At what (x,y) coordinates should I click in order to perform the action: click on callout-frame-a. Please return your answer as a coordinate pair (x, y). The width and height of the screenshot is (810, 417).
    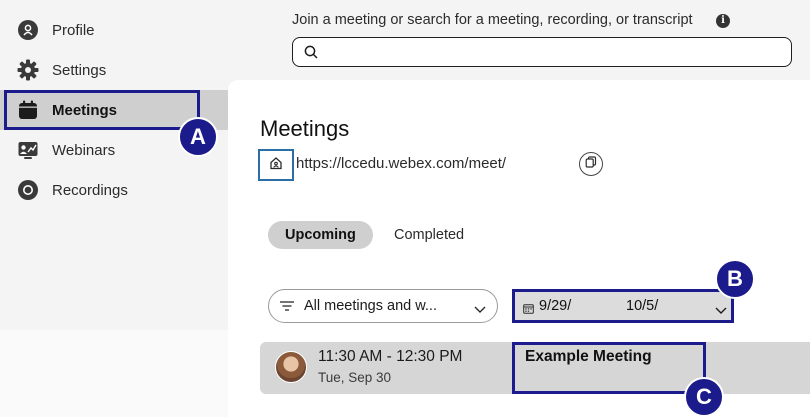
    Looking at the image, I should click on (102, 110).